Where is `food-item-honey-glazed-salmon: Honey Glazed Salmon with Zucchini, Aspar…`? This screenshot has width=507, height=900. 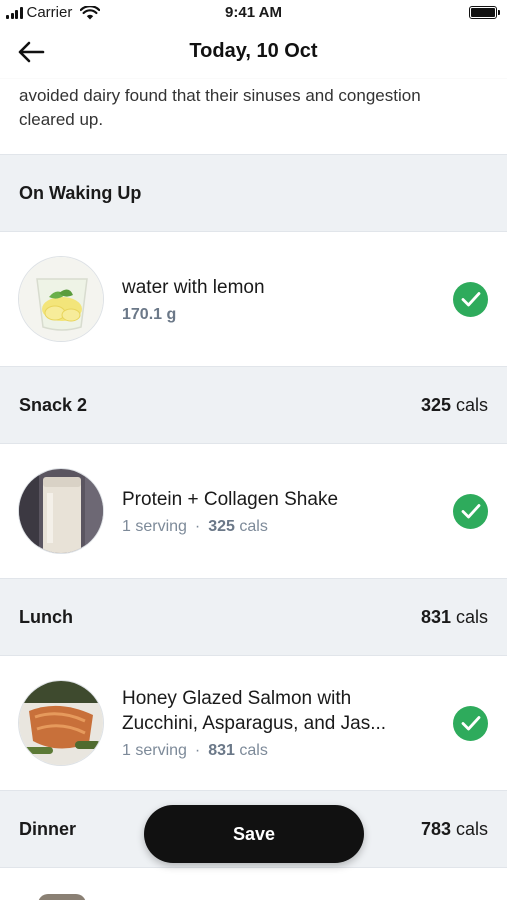 food-item-honey-glazed-salmon: Honey Glazed Salmon with Zucchini, Aspar… is located at coordinates (253, 723).